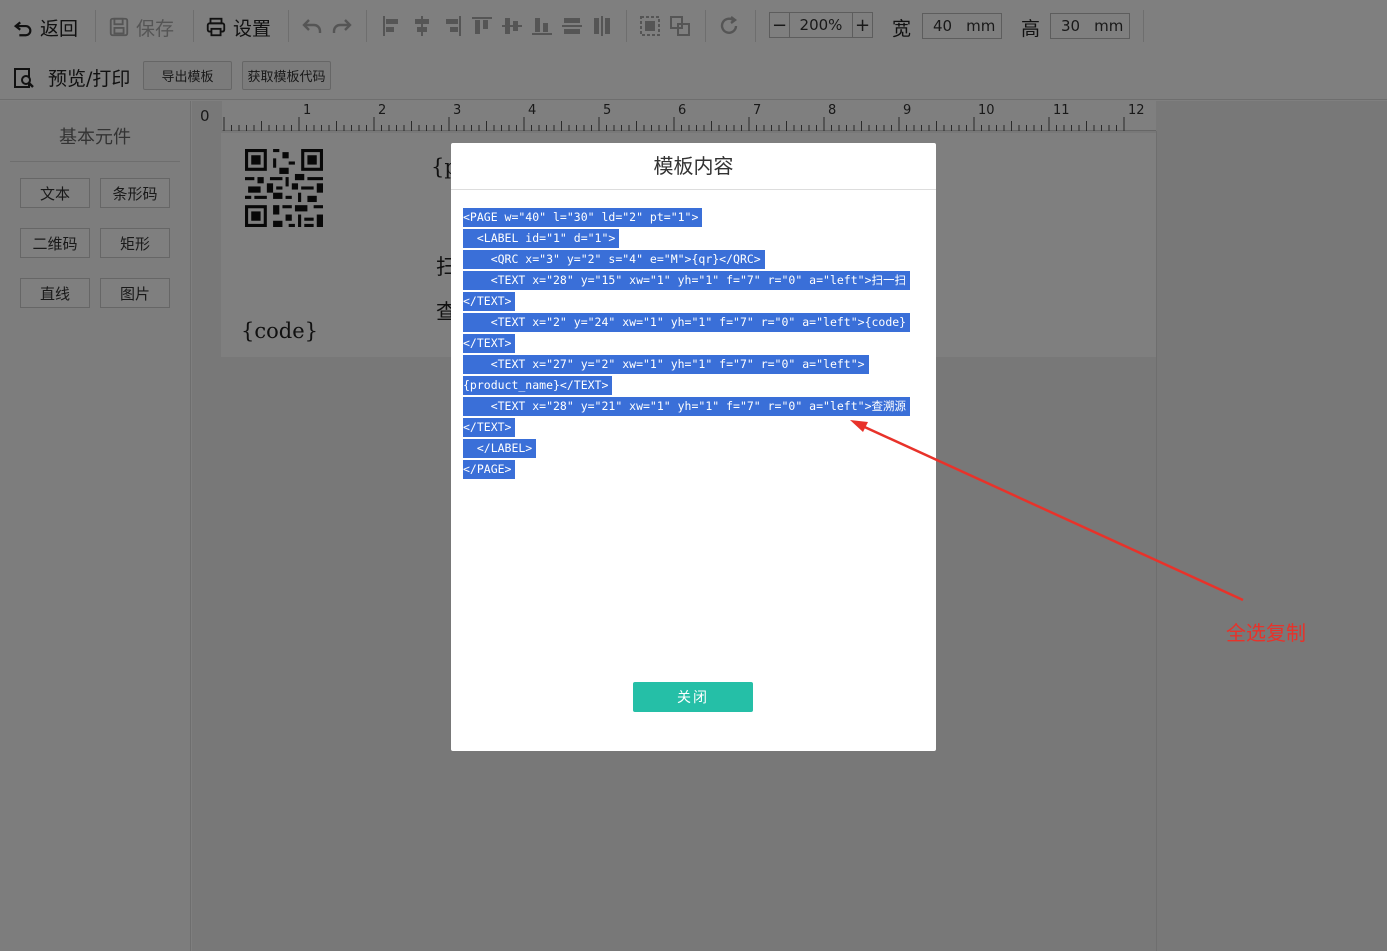  Describe the element at coordinates (1266, 633) in the screenshot. I see `annotation-select-all-copy: 全选复制` at that location.